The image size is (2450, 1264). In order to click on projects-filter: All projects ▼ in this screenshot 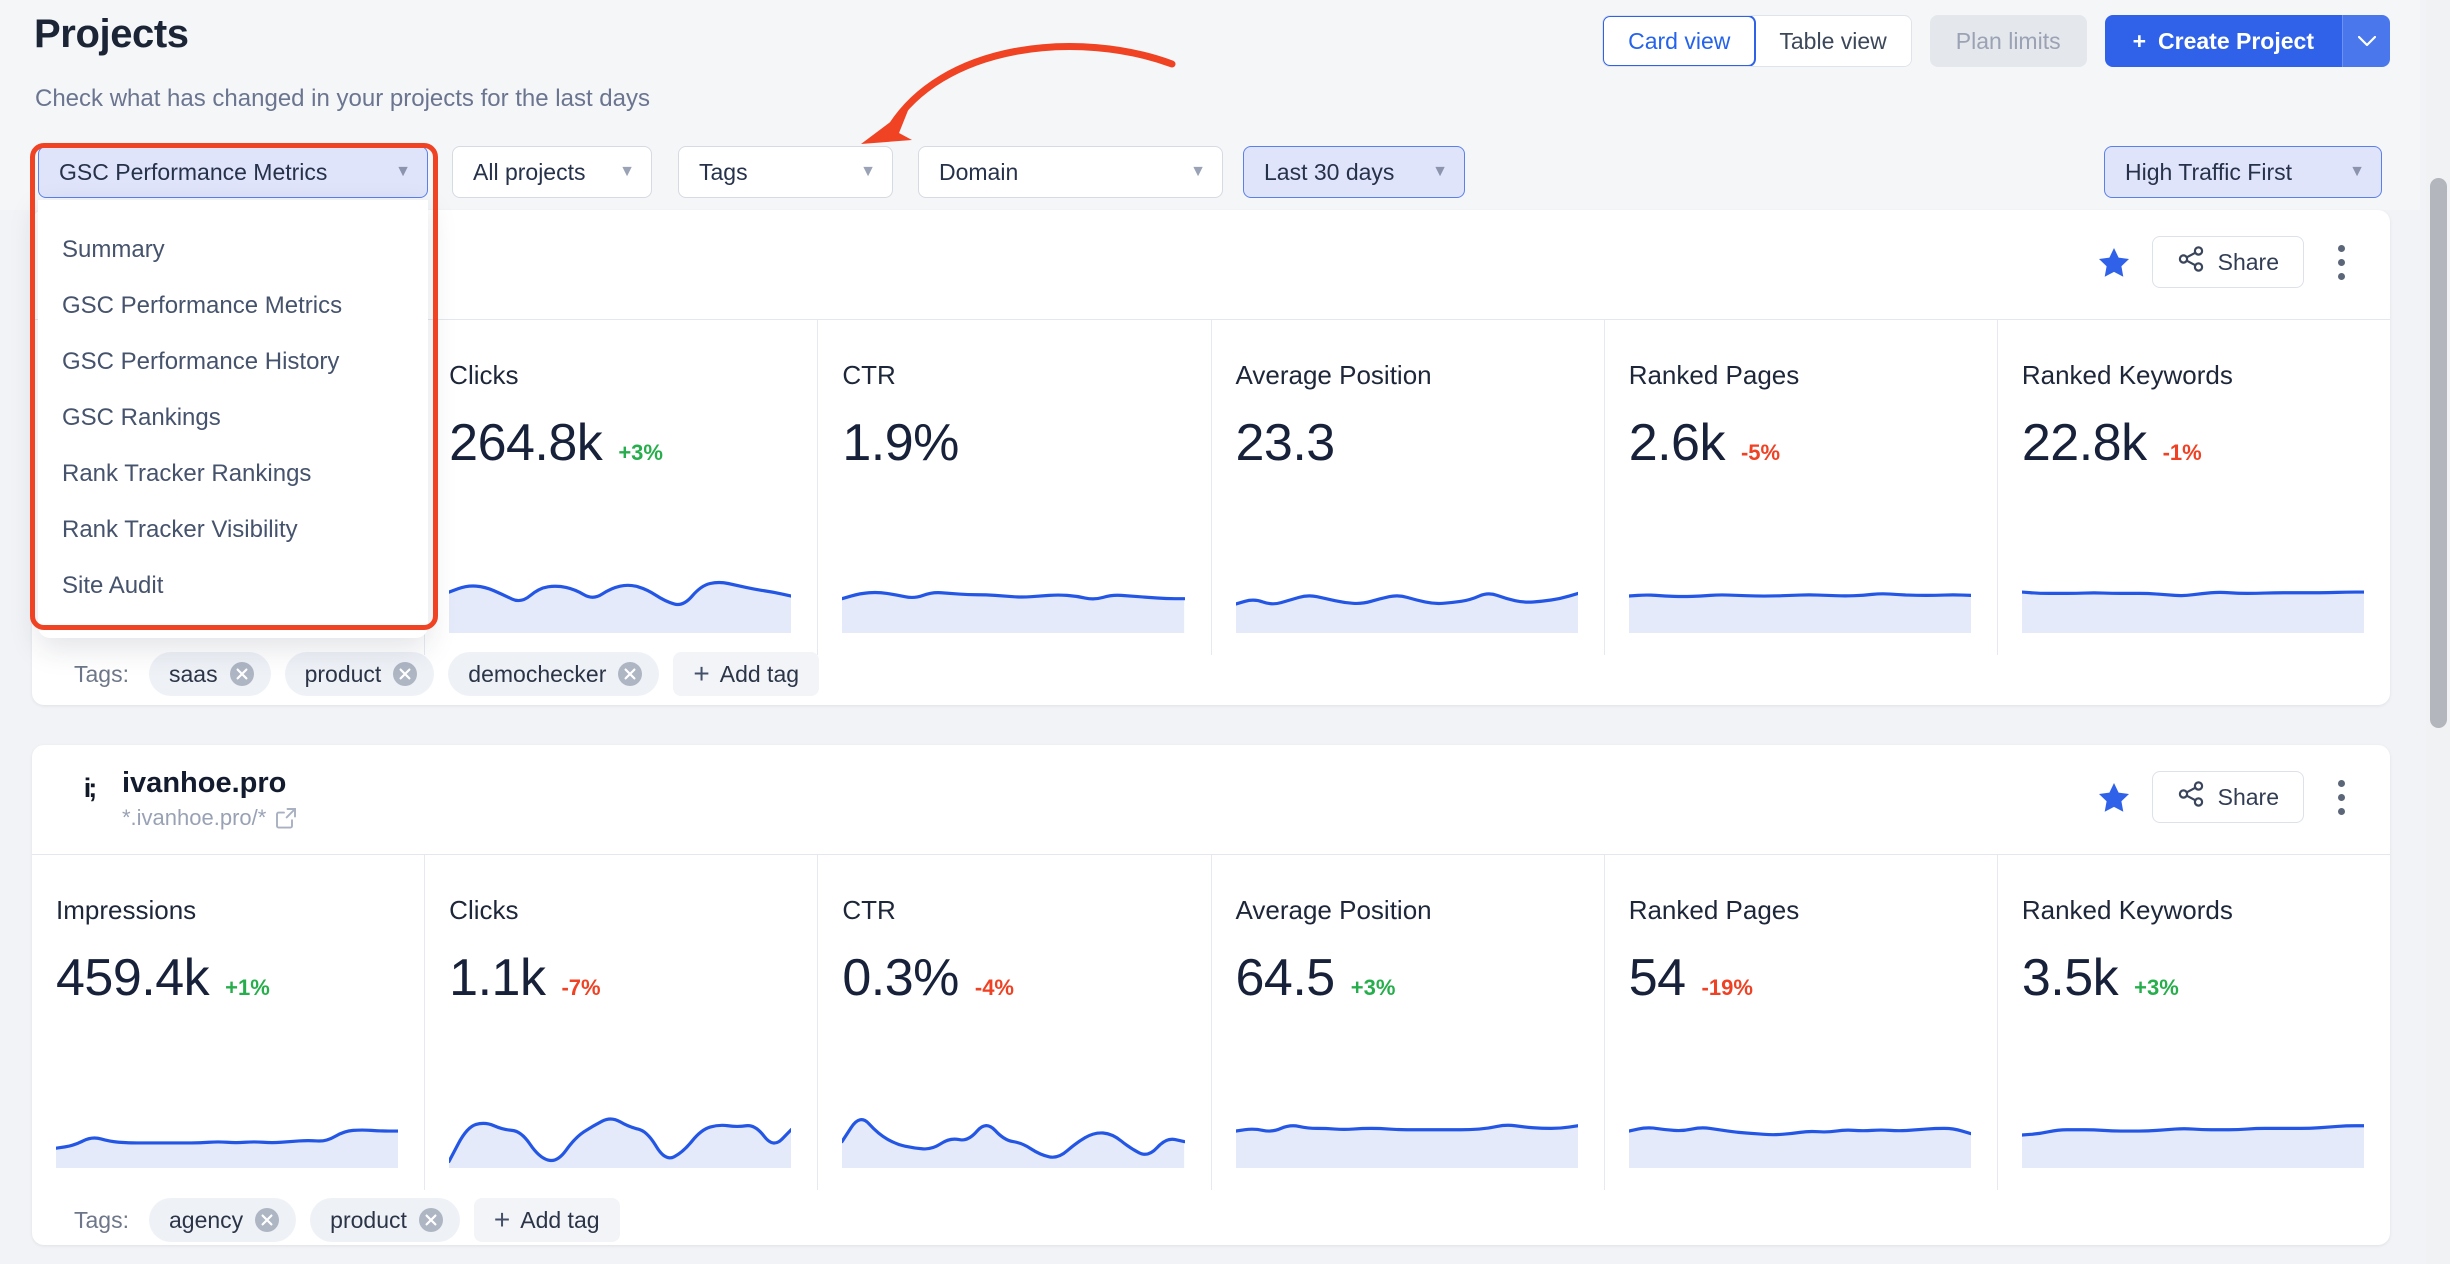, I will do `click(552, 172)`.